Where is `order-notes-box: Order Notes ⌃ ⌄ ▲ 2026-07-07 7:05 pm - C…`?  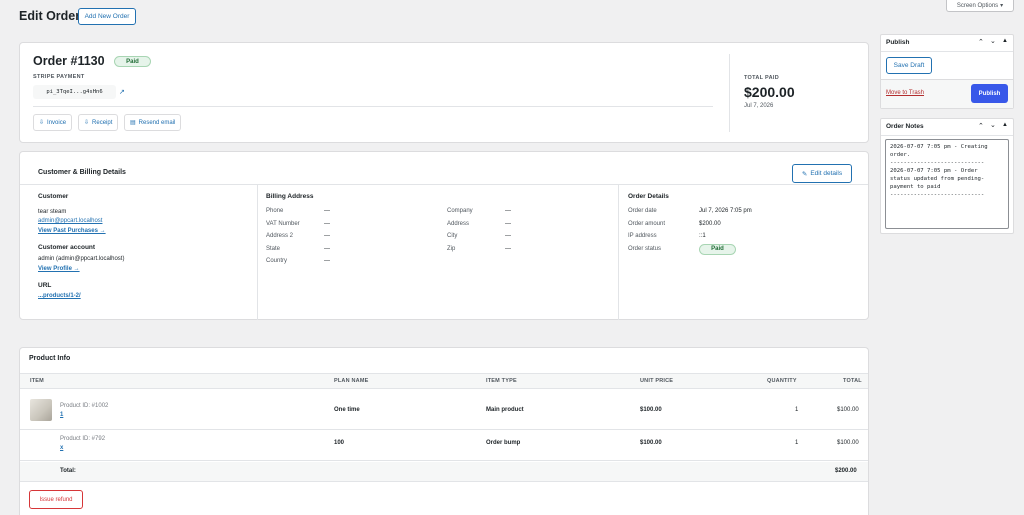
order-notes-box: Order Notes ⌃ ⌄ ▲ 2026-07-07 7:05 pm - C… is located at coordinates (947, 176).